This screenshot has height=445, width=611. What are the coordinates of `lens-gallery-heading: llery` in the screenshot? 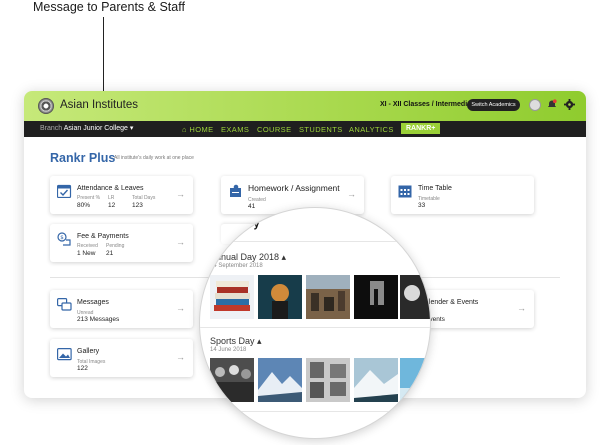 It's located at (248, 224).